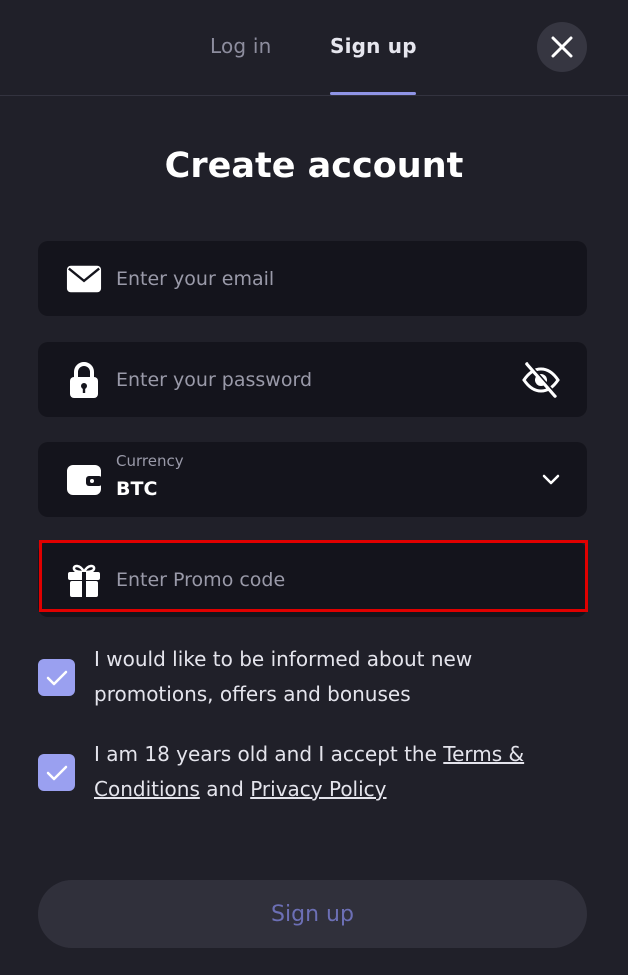 This screenshot has width=628, height=975. I want to click on terms-checkbox, so click(56, 772).